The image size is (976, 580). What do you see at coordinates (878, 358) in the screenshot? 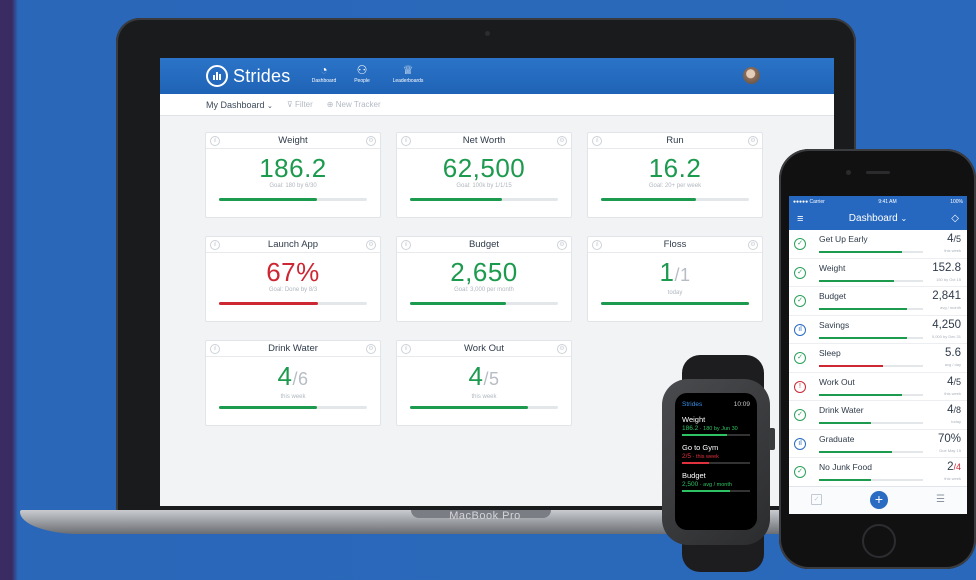
I see `tracker-row: ✓ Sleep 5.6 avg / day` at bounding box center [878, 358].